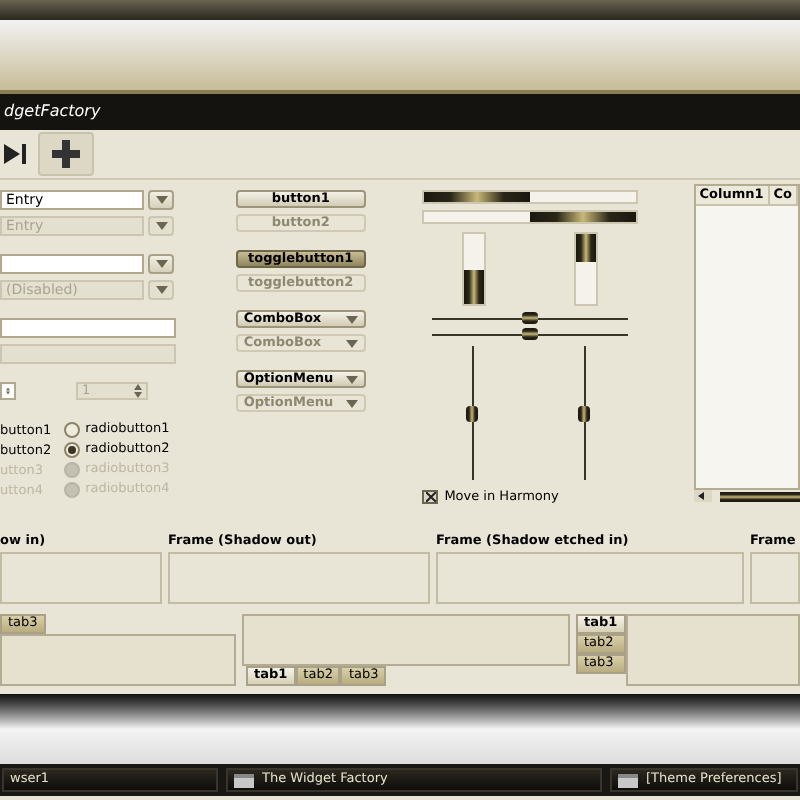 The width and height of the screenshot is (800, 800). I want to click on checkbox, so click(430, 497).